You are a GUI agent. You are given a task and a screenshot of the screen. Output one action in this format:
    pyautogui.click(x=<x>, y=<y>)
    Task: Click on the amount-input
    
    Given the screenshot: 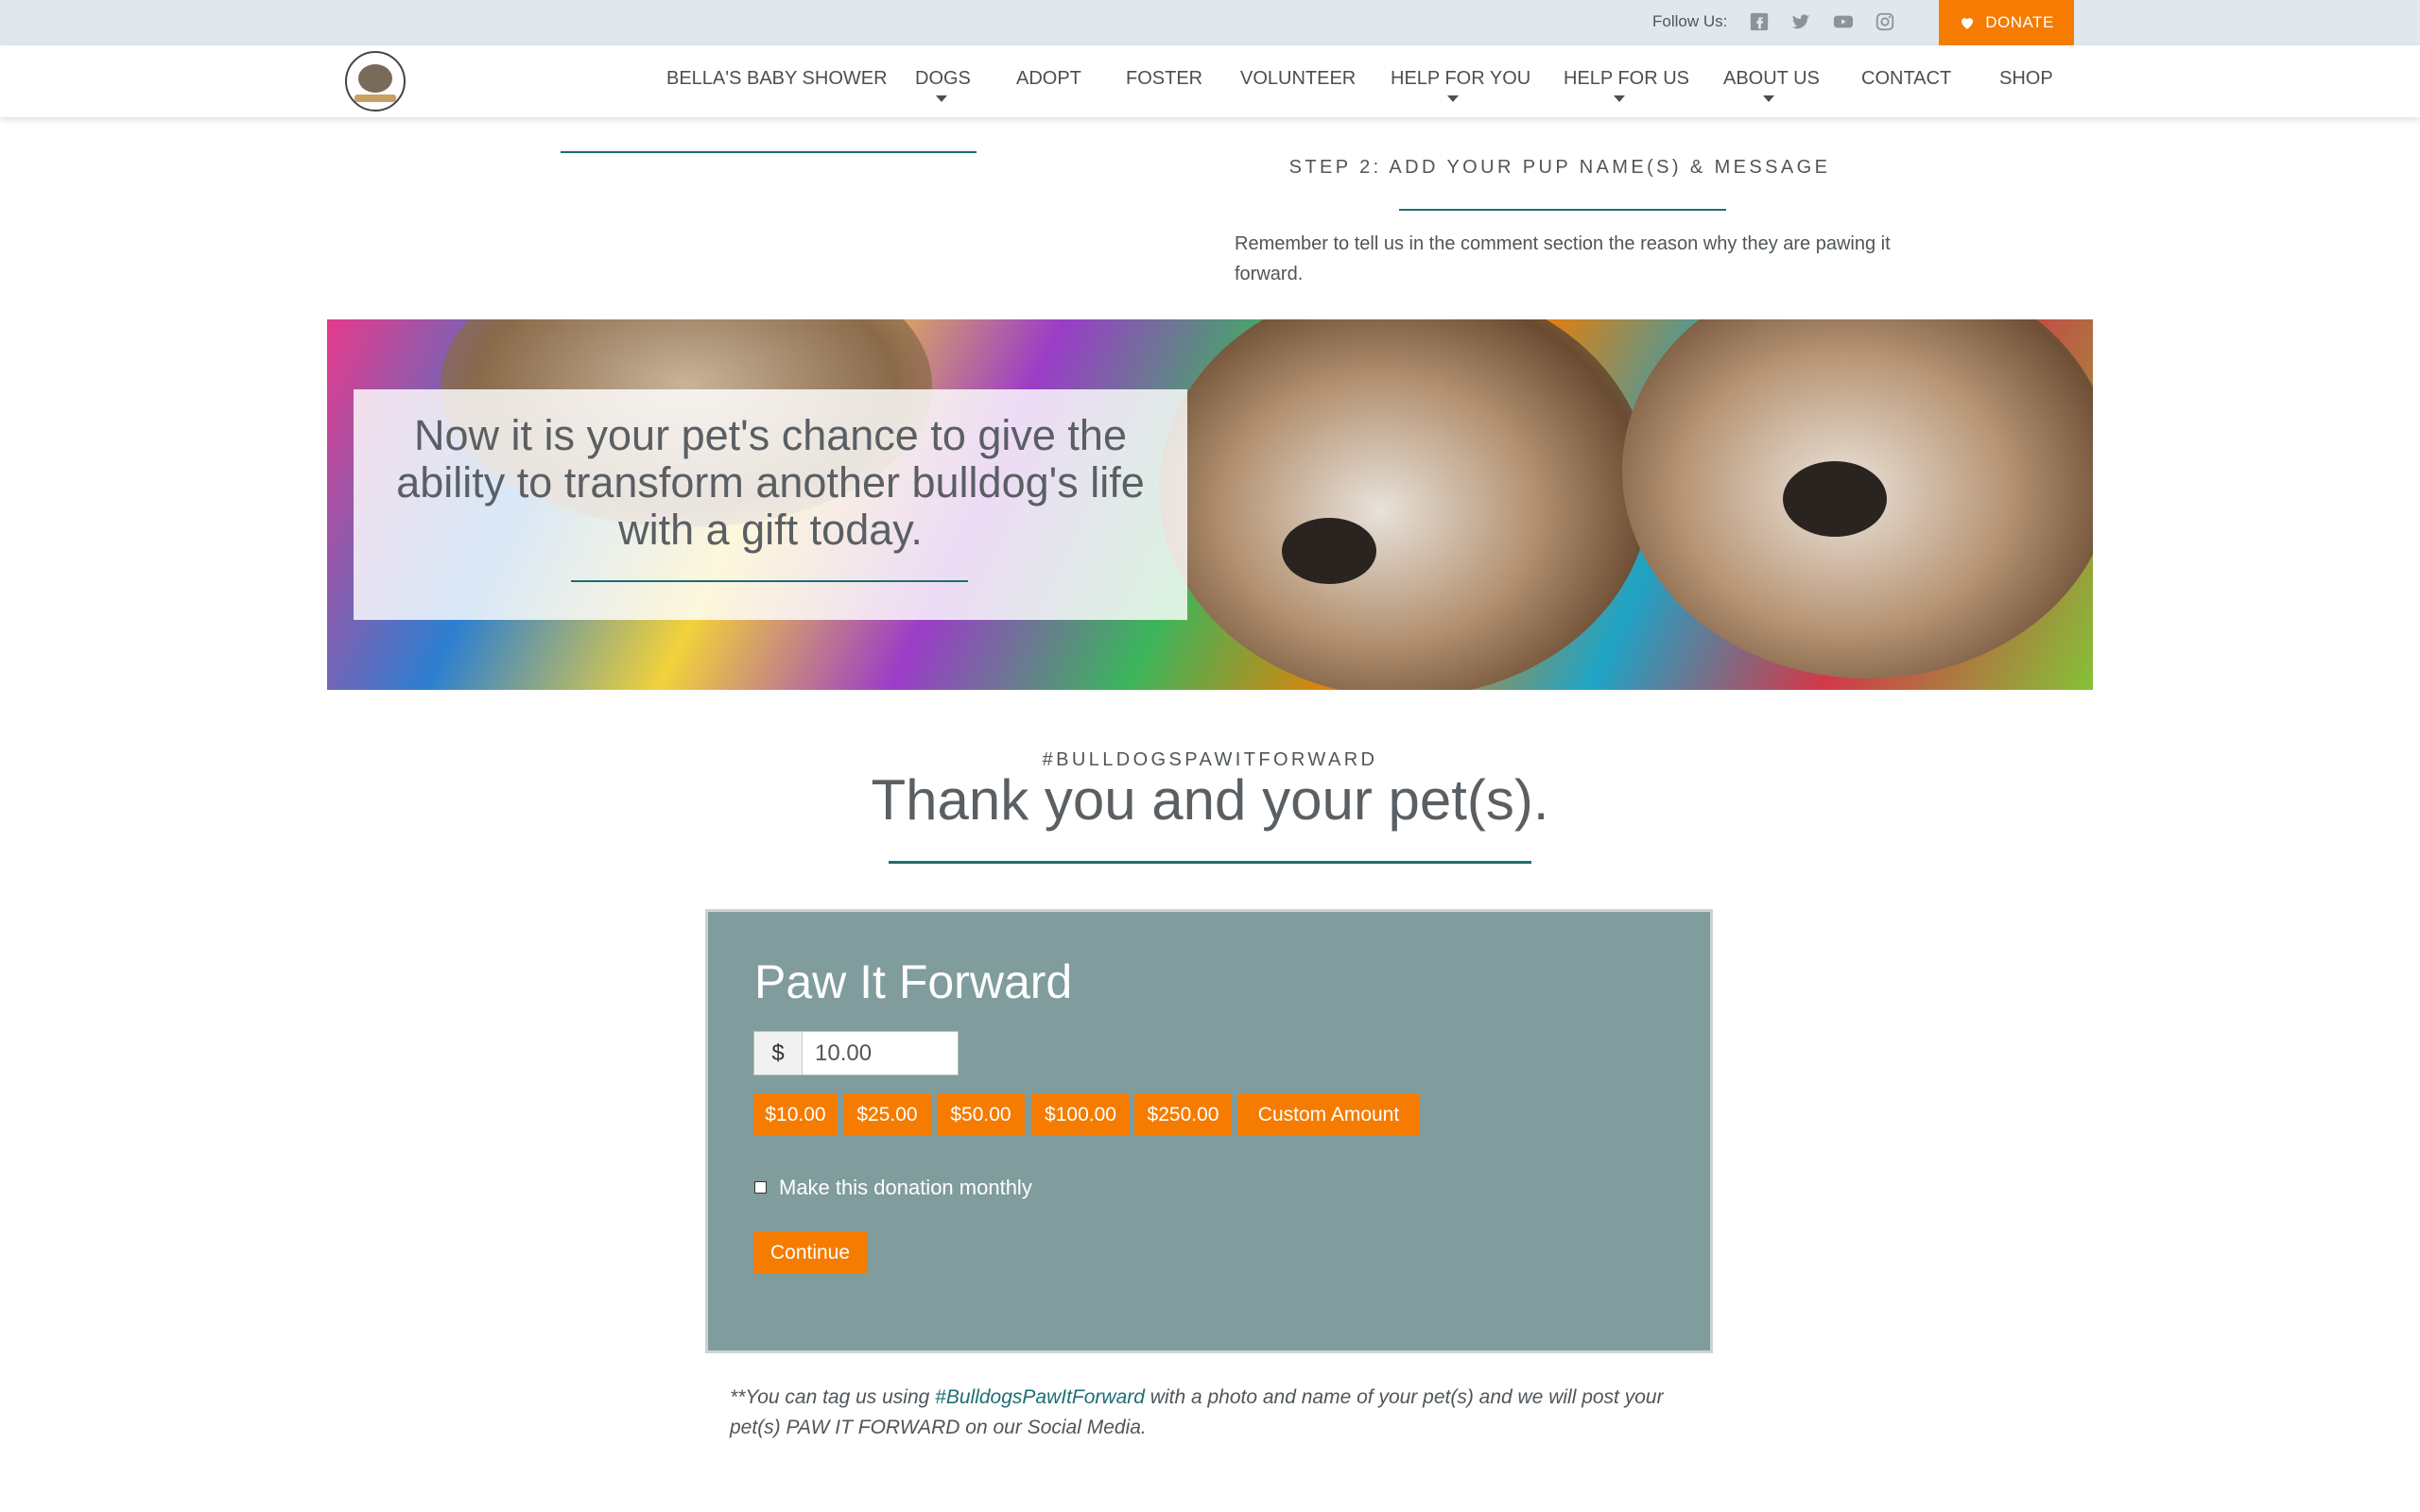 What is the action you would take?
    pyautogui.click(x=879, y=1053)
    